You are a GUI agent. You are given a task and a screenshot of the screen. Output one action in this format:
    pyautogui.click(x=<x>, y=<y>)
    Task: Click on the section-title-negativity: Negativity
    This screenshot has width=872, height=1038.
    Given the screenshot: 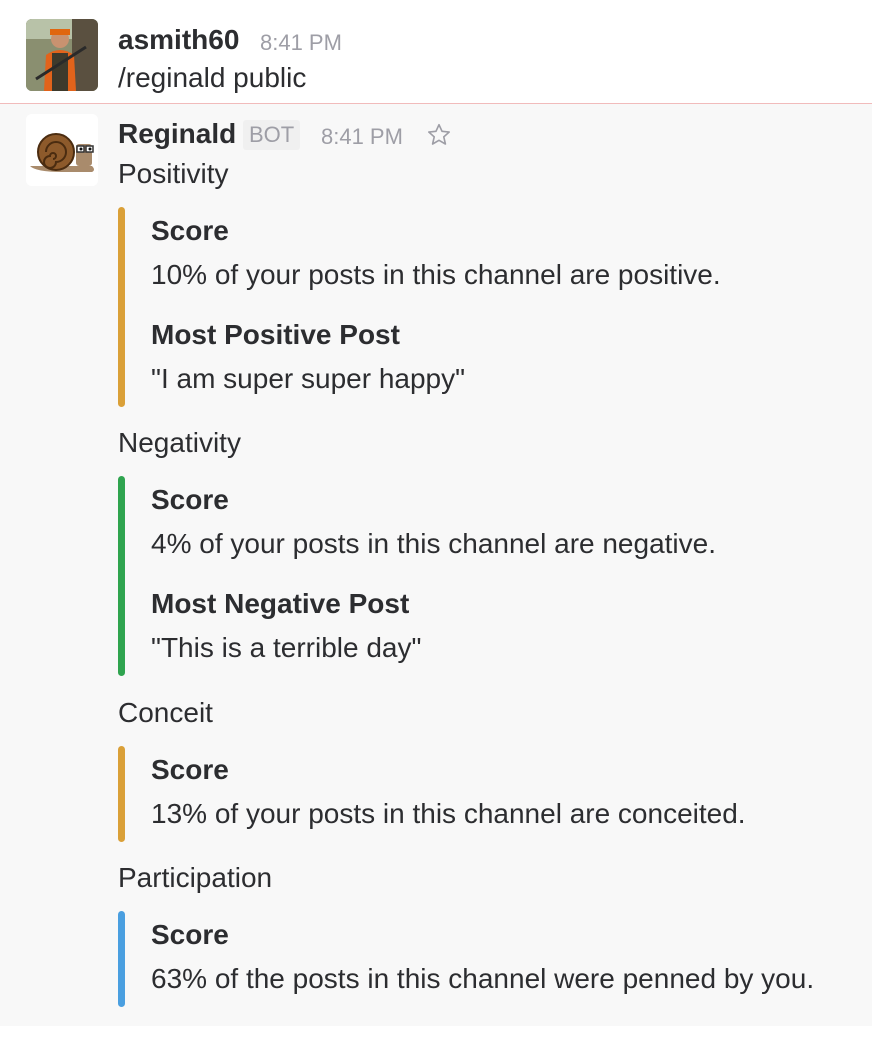 What is the action you would take?
    pyautogui.click(x=179, y=442)
    